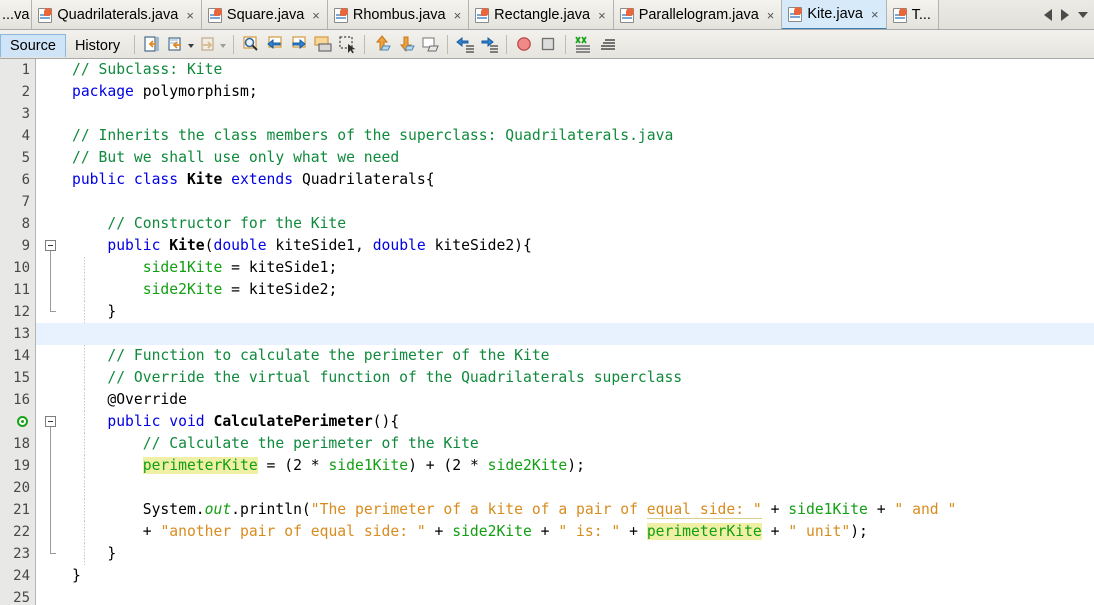 Image resolution: width=1094 pixels, height=605 pixels. I want to click on toggle-highlight-button, so click(323, 44).